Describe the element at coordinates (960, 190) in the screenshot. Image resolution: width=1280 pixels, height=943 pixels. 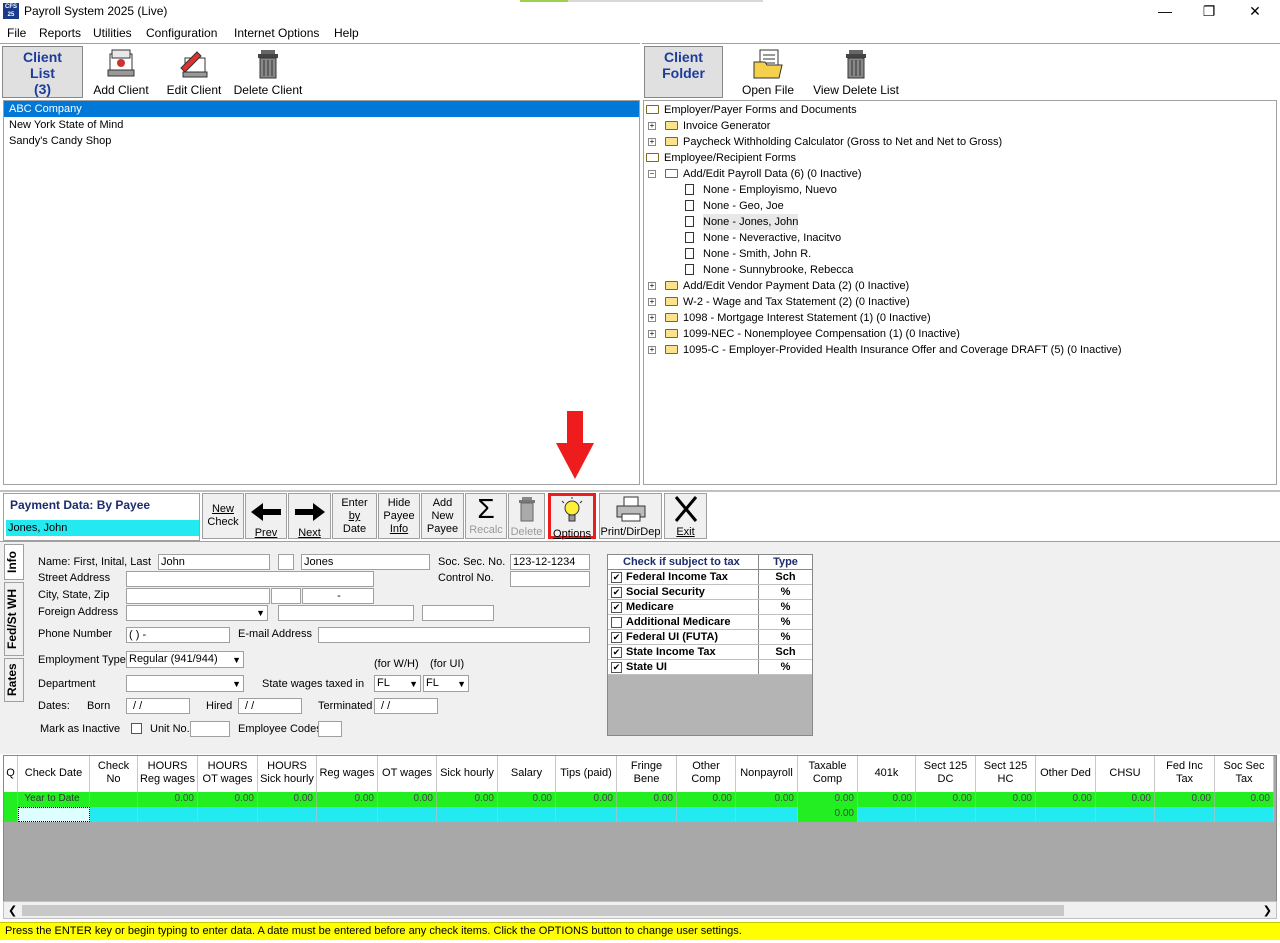
I see `tree-item: None - Employismo, Nuevo` at that location.